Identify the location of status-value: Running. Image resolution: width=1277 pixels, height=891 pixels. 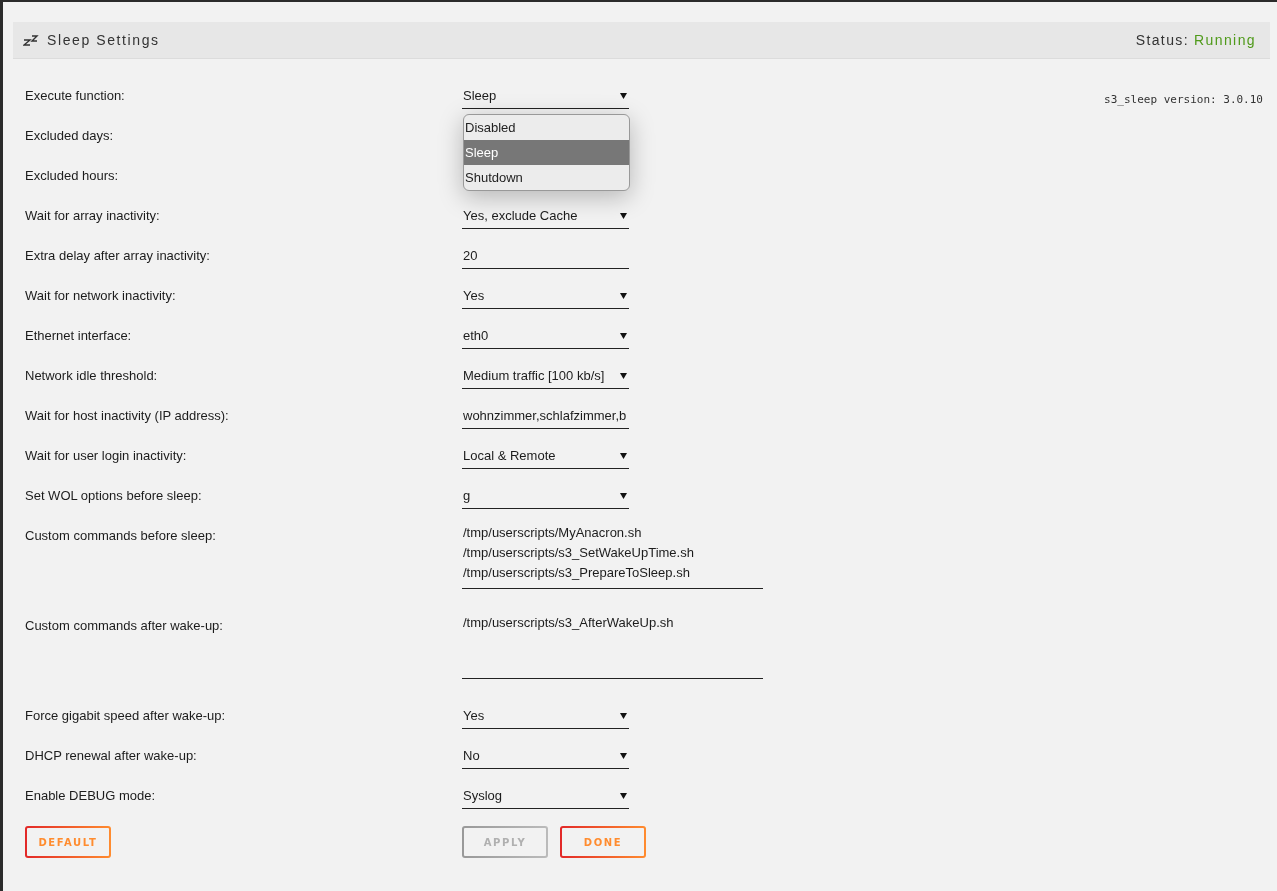
(1225, 40).